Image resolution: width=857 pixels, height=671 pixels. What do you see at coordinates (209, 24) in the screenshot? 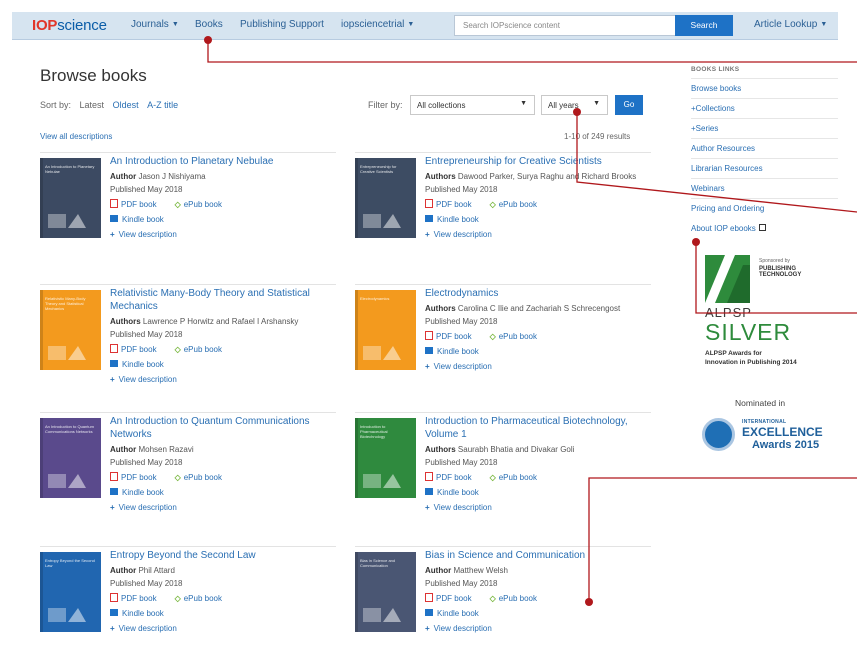
I see `nav-books: Books` at bounding box center [209, 24].